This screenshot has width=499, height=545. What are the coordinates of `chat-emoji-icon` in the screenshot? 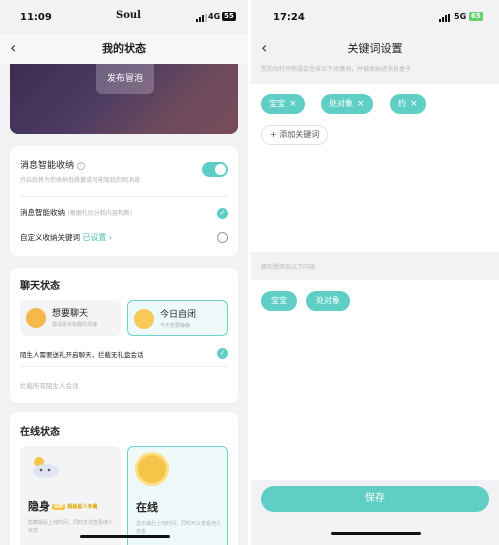 It's located at (36, 318).